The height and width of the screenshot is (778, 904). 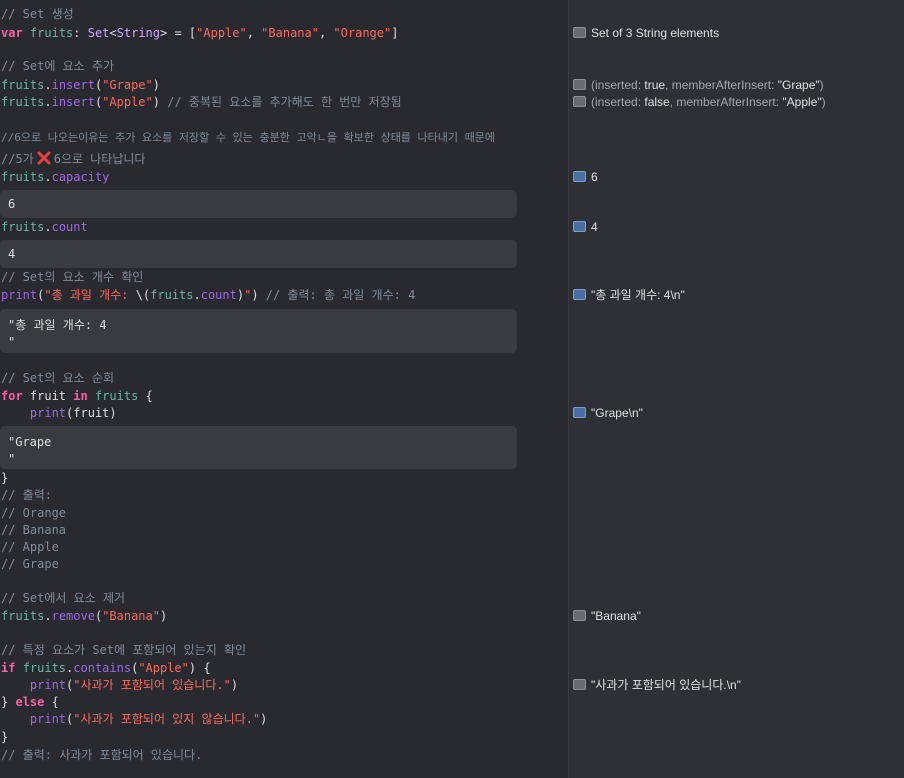 I want to click on inline-result-box: 4, so click(x=258, y=254).